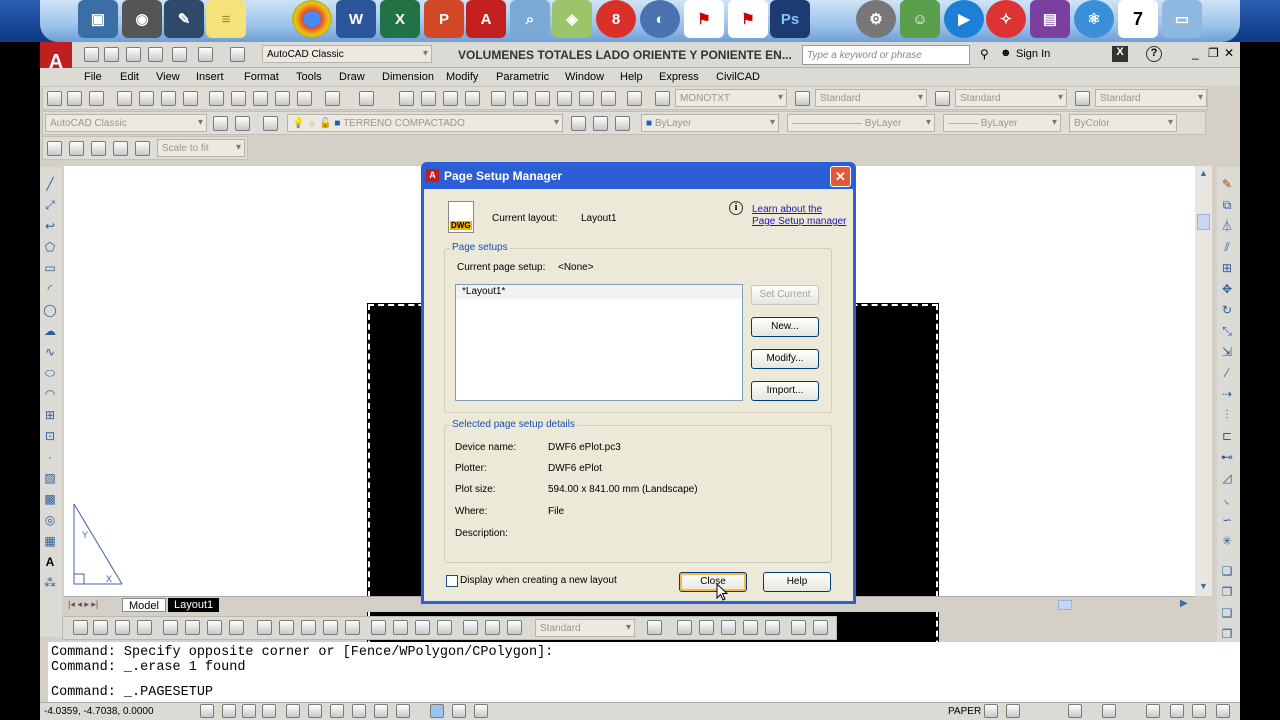 The image size is (1280, 720). I want to click on undo-icon, so click(332, 98).